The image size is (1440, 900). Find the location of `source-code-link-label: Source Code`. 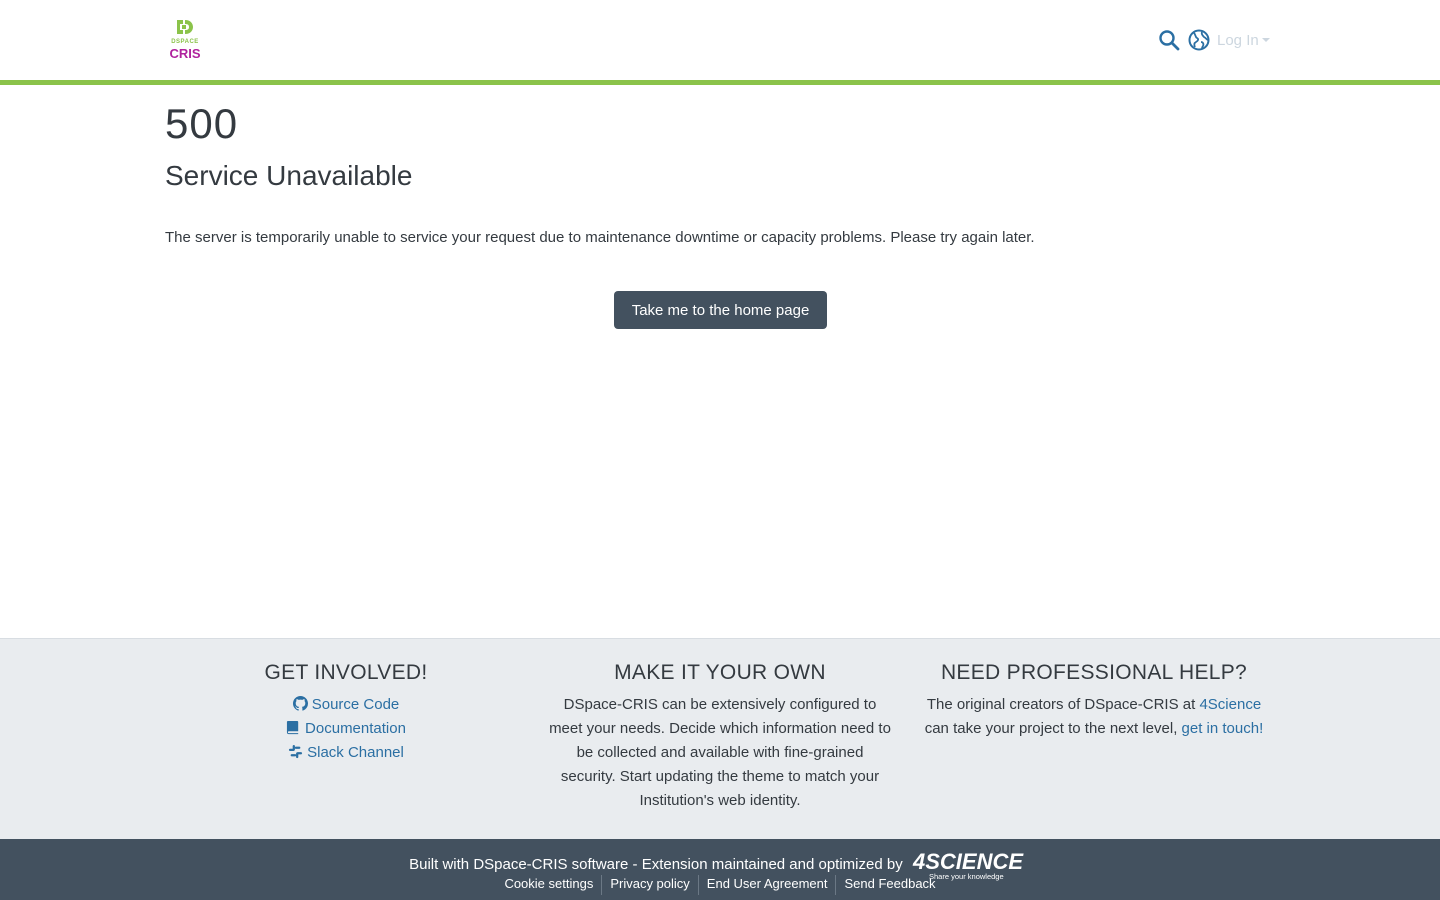

source-code-link-label: Source Code is located at coordinates (356, 704).